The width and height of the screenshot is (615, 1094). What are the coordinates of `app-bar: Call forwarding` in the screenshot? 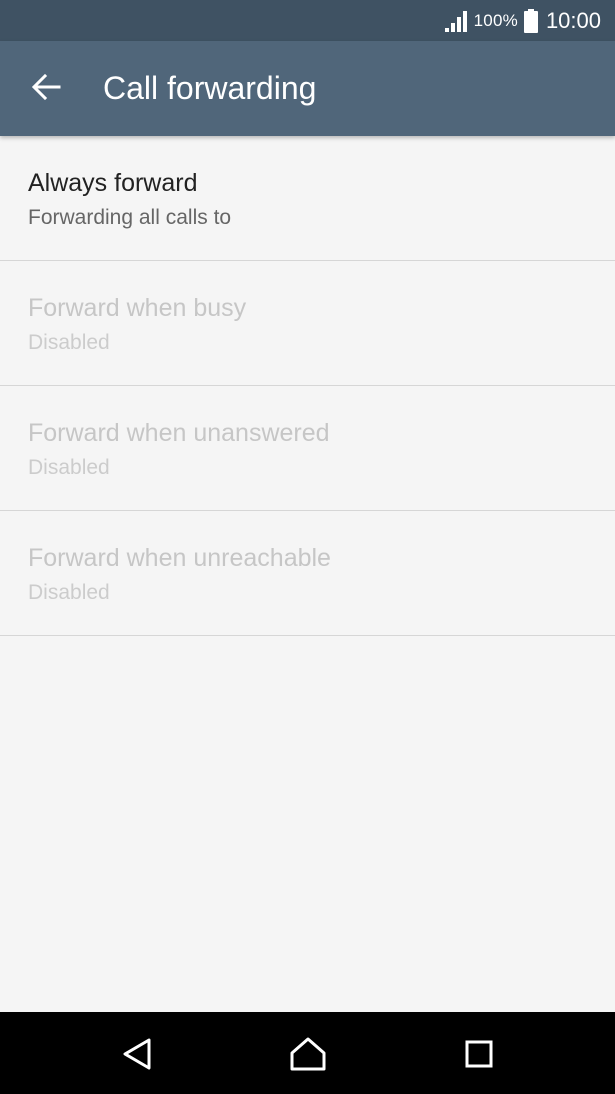 It's located at (307, 88).